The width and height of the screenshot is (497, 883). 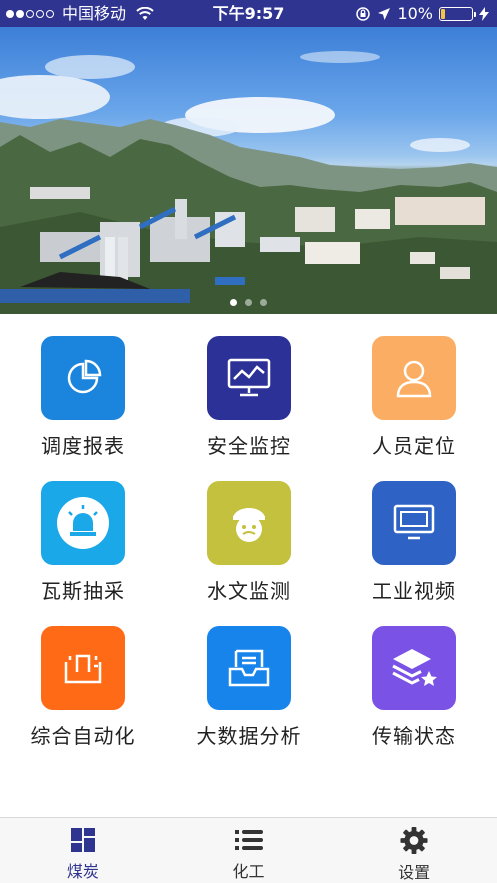 I want to click on tile-integrated-automation: 综合自动化, so click(x=83, y=676).